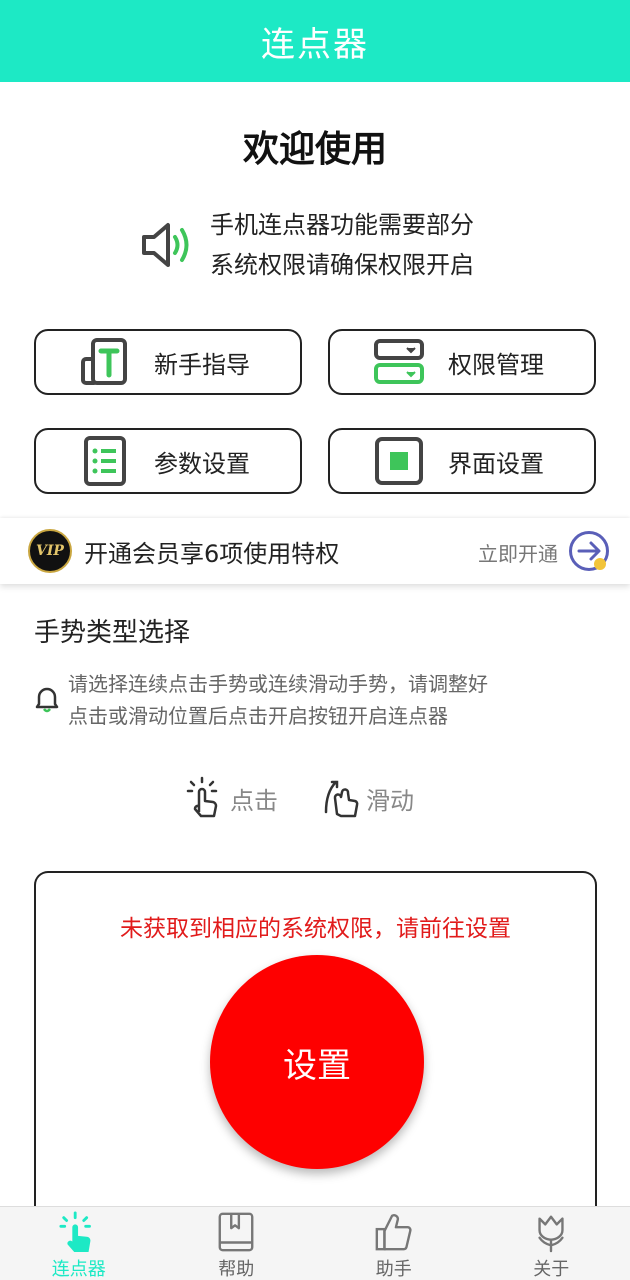 This screenshot has height=1280, width=630. Describe the element at coordinates (399, 461) in the screenshot. I see `interface-icon` at that location.